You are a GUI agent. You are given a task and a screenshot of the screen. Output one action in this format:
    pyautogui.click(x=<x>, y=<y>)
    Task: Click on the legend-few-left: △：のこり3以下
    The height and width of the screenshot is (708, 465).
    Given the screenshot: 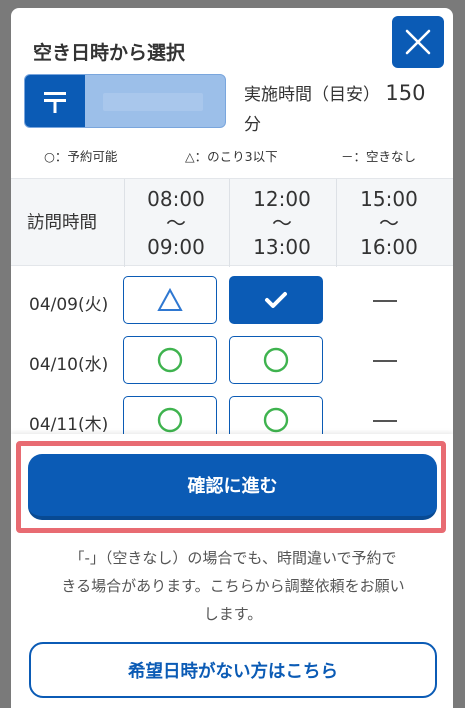 What is the action you would take?
    pyautogui.click(x=231, y=156)
    